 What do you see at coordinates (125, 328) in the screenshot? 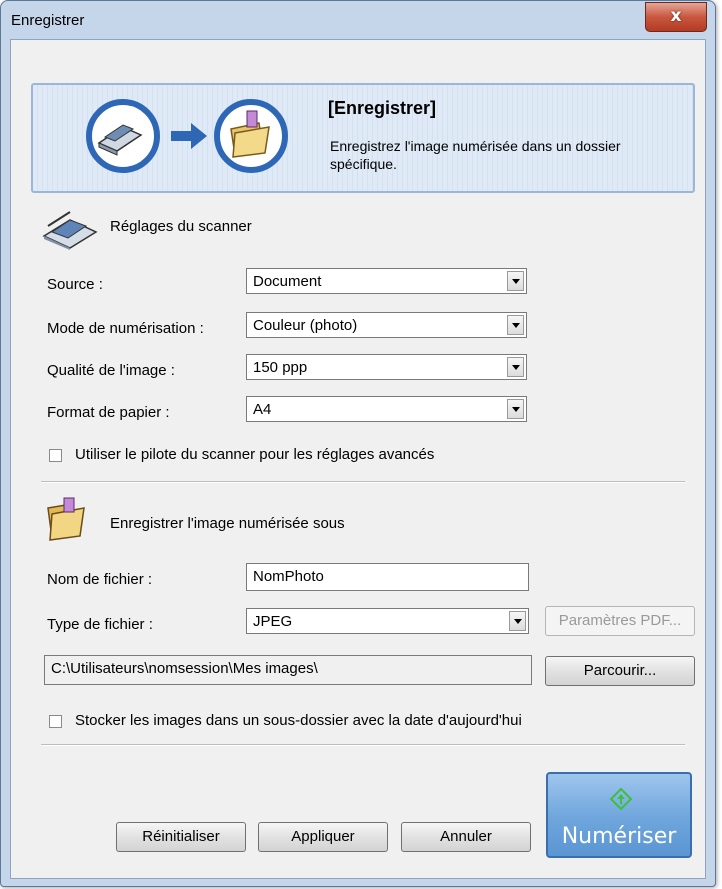
I see `mode-label: Mode de numérisation :` at bounding box center [125, 328].